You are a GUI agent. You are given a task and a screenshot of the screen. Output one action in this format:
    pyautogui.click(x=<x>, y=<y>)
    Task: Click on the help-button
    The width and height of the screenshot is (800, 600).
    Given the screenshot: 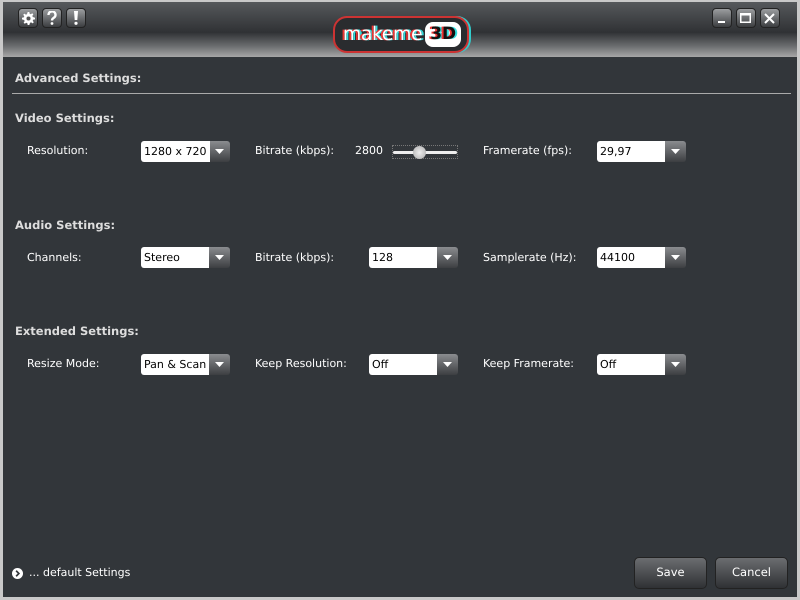 What is the action you would take?
    pyautogui.click(x=52, y=18)
    